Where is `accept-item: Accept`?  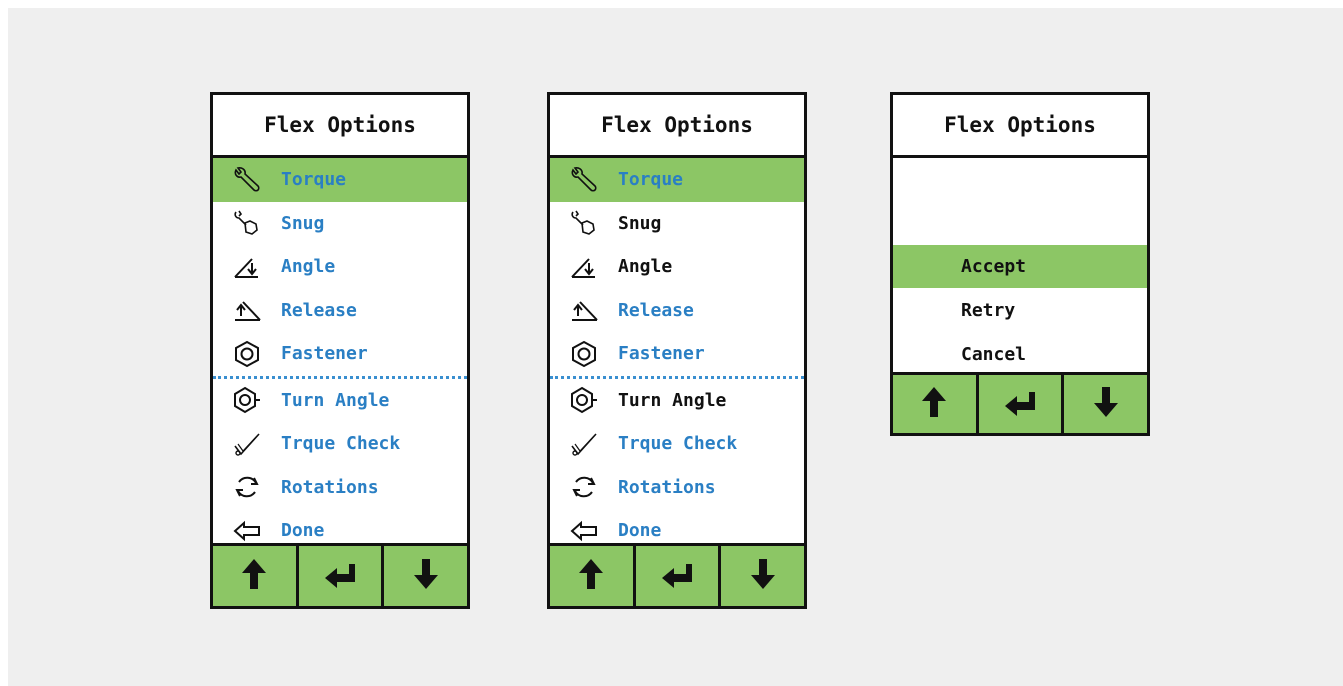
accept-item: Accept is located at coordinates (1020, 266).